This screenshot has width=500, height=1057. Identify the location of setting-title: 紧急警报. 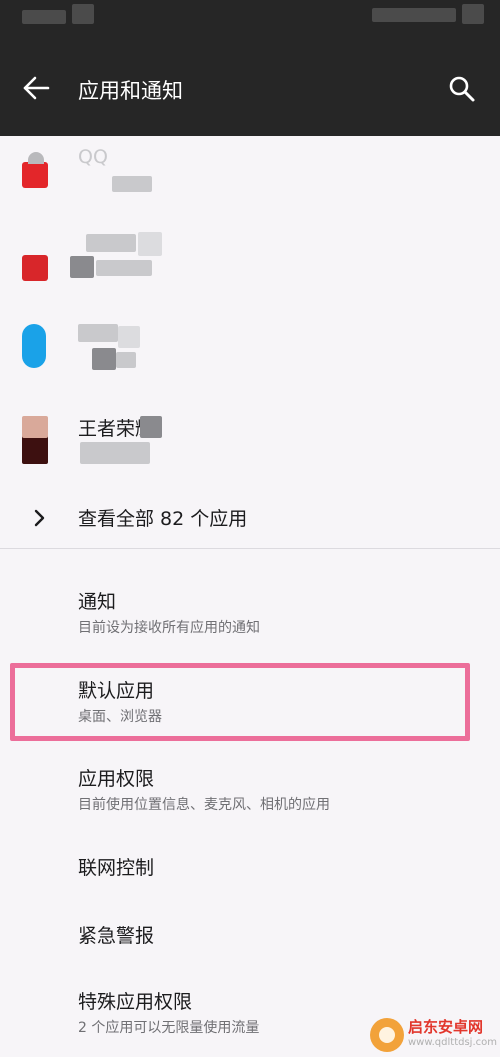
(116, 936).